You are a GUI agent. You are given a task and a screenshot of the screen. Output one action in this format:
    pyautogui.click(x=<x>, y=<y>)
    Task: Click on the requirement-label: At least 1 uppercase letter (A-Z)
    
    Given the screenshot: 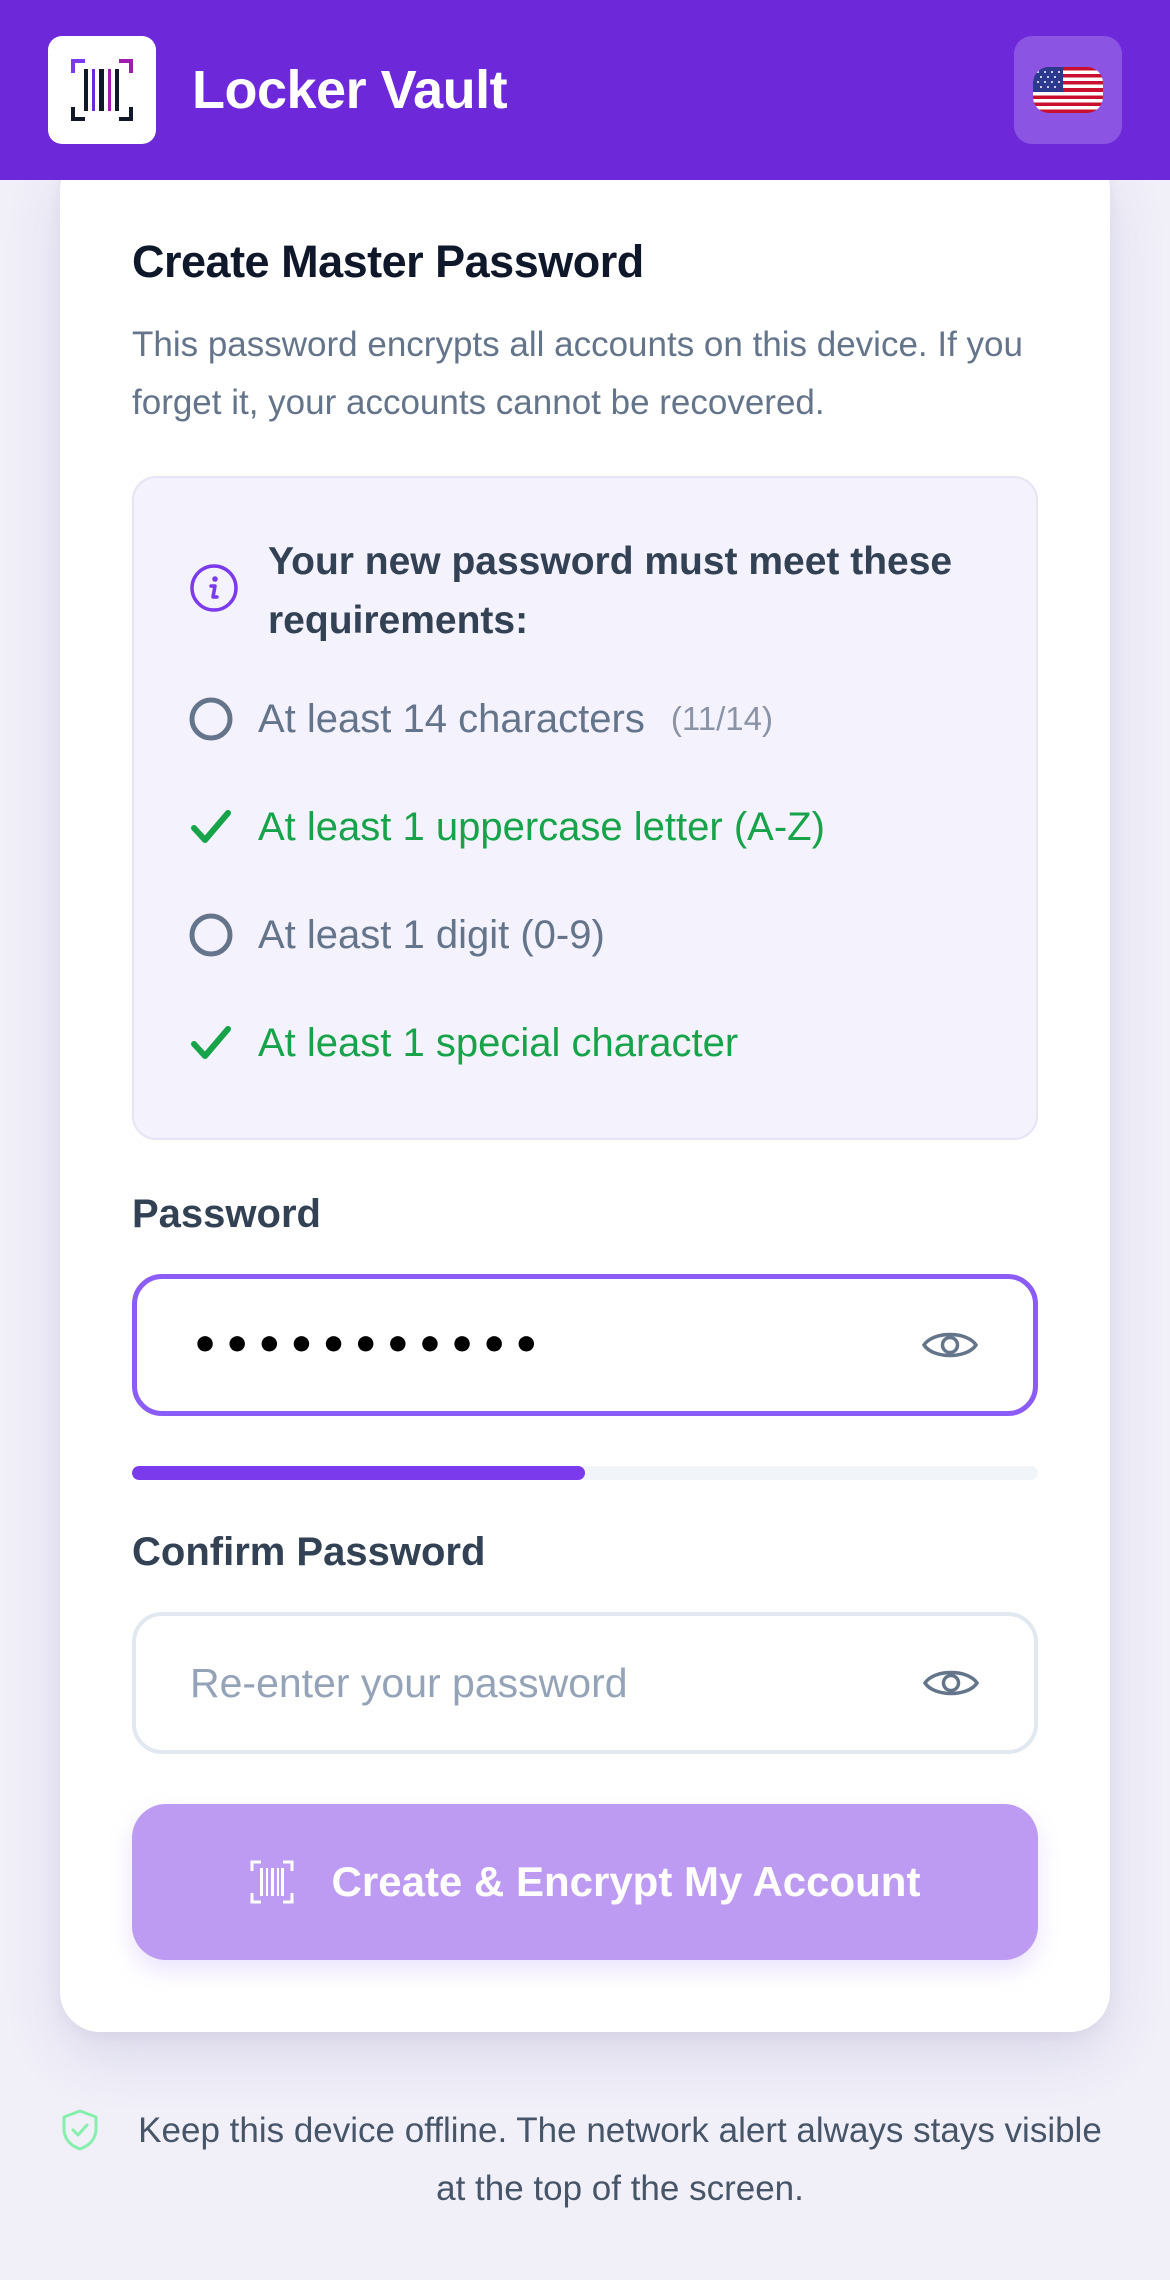 What is the action you would take?
    pyautogui.click(x=541, y=826)
    